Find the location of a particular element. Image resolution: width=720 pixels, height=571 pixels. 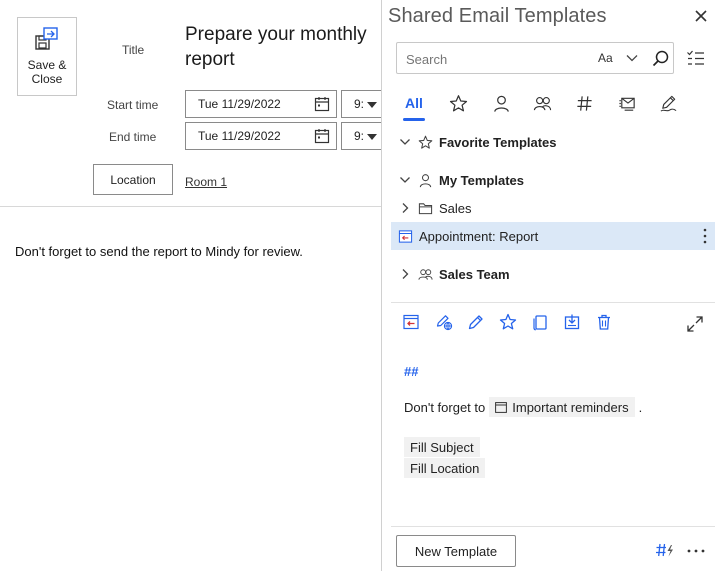

search-input: Search is located at coordinates (426, 59).